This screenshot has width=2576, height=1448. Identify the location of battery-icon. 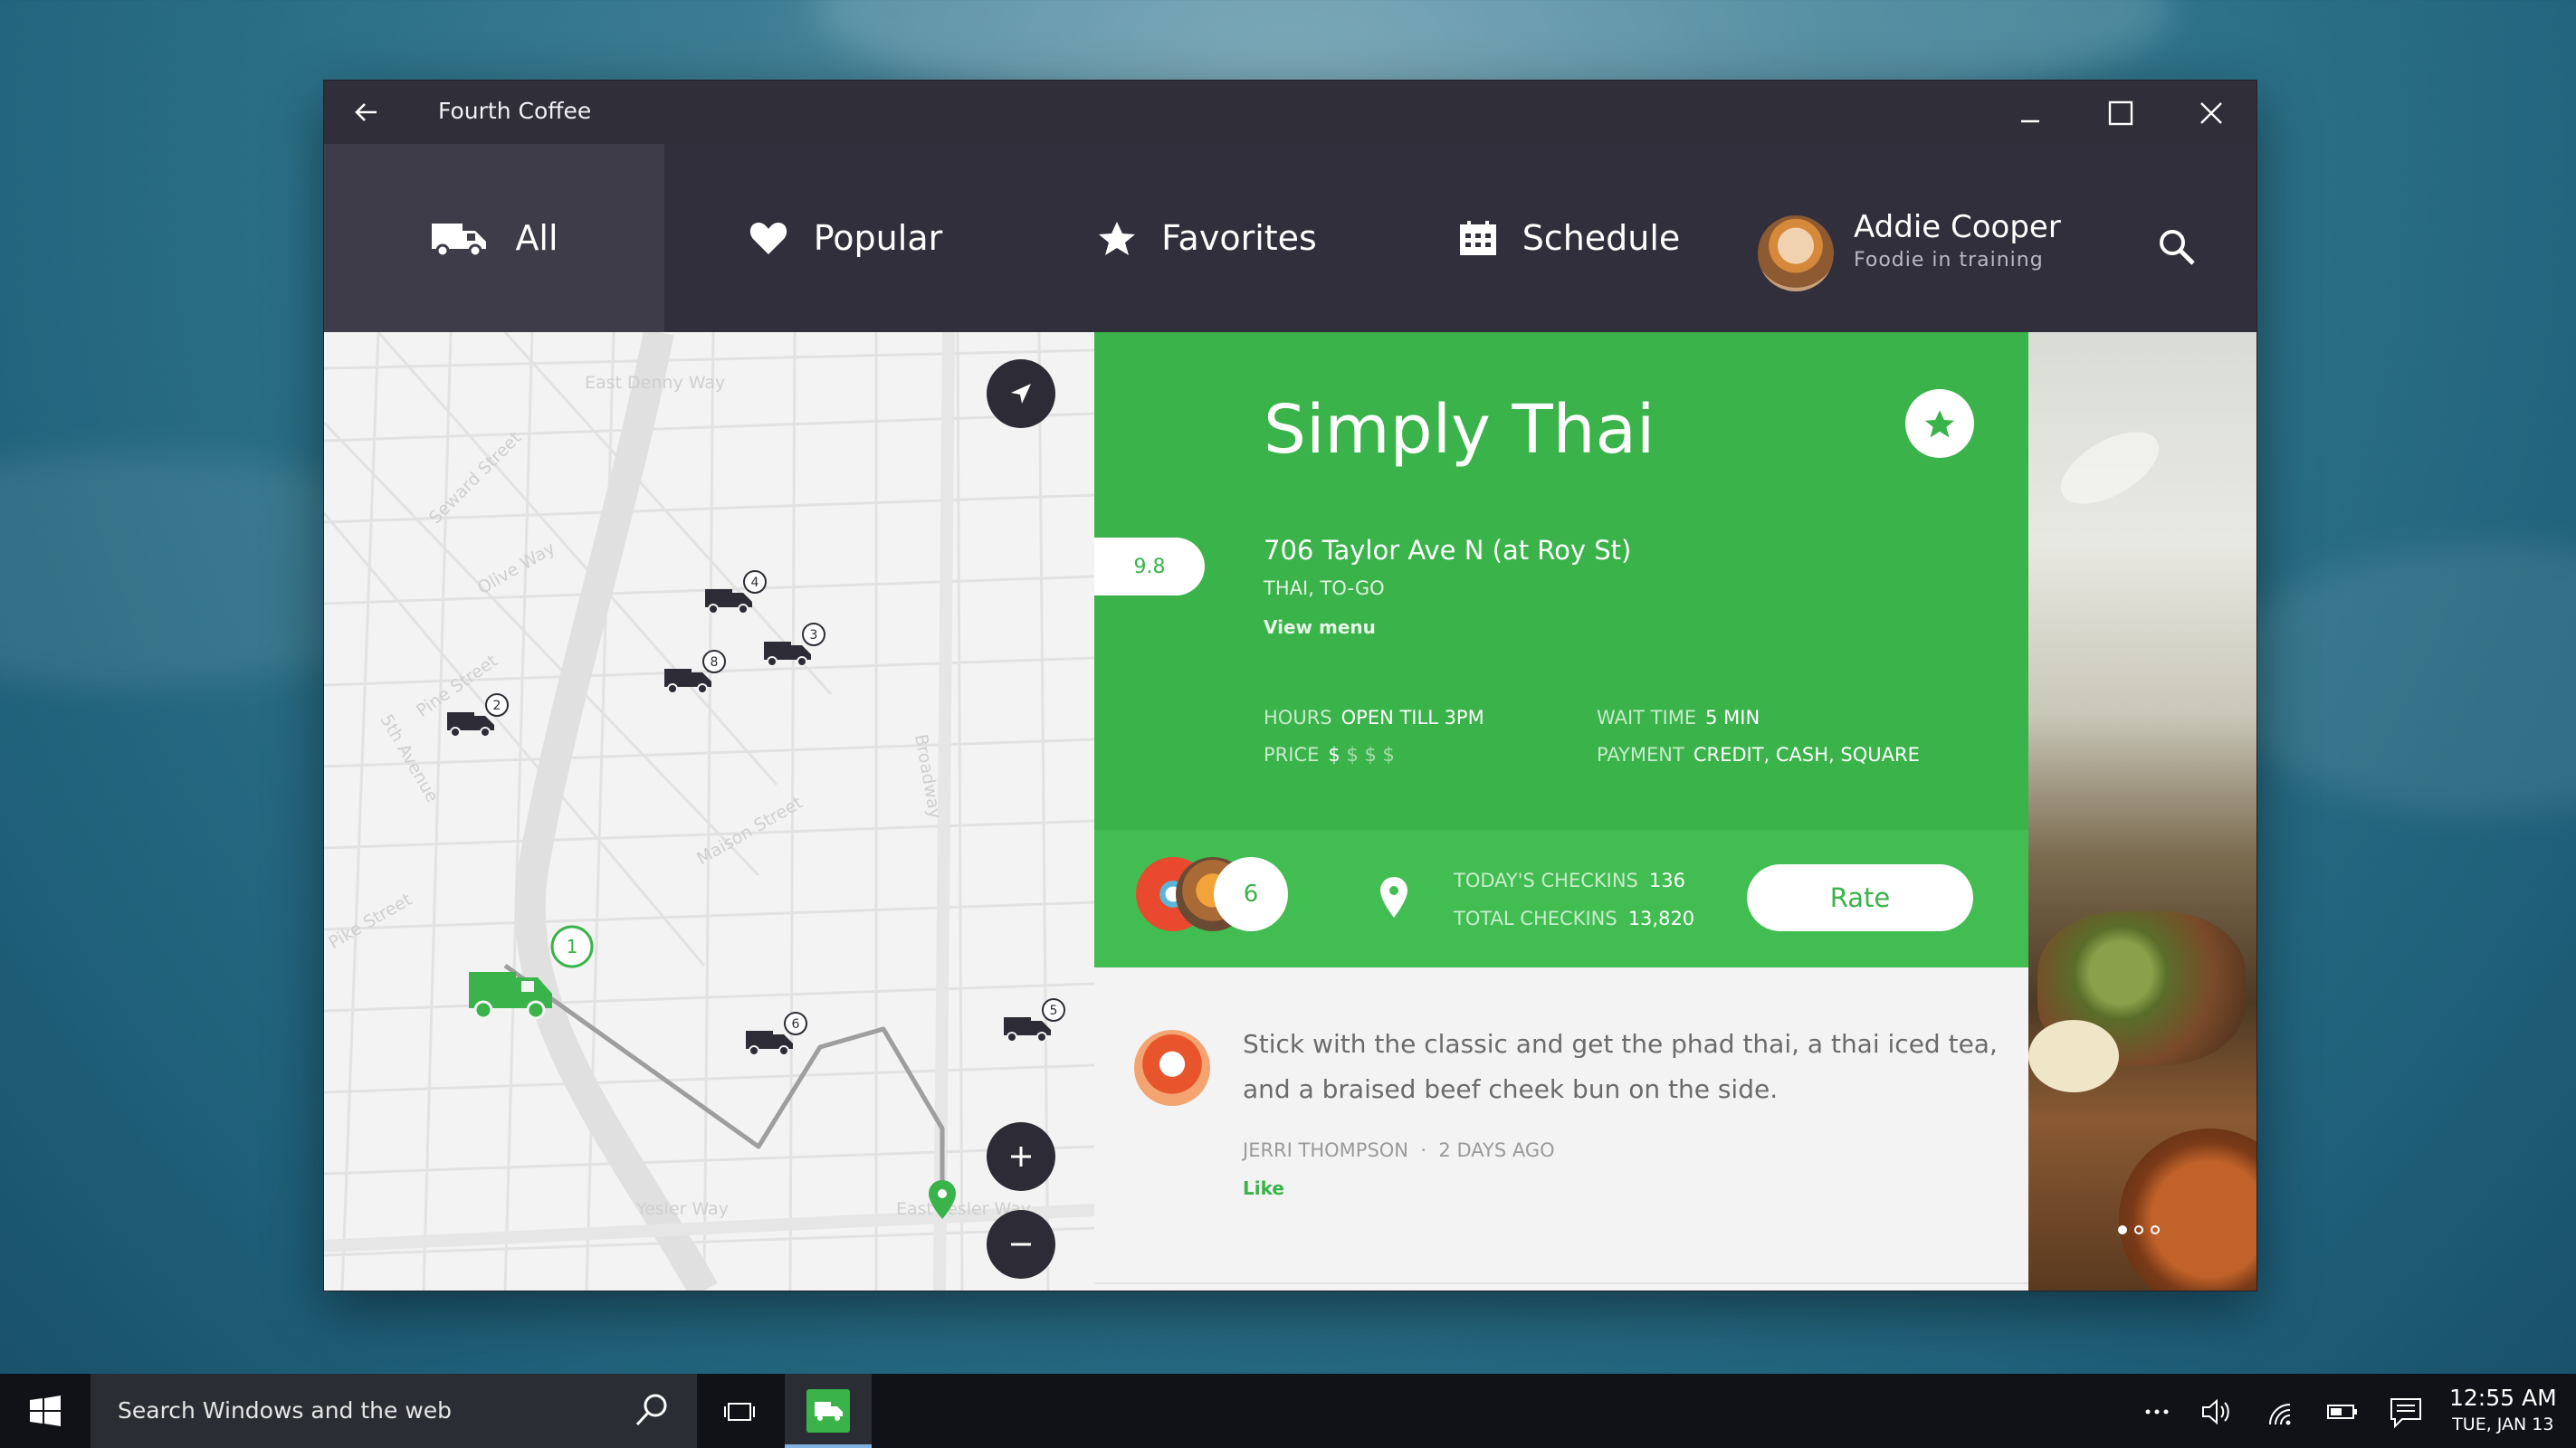
(2342, 1412).